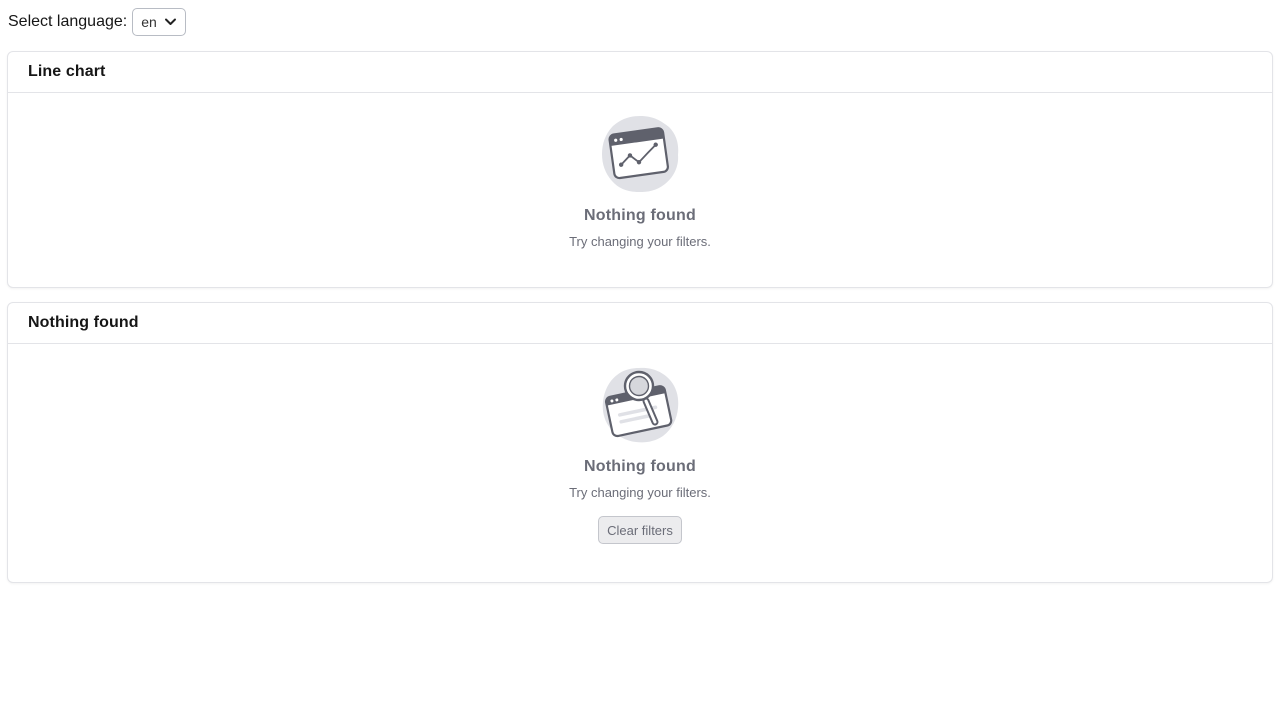  What do you see at coordinates (640, 405) in the screenshot?
I see `empty-search-illustration` at bounding box center [640, 405].